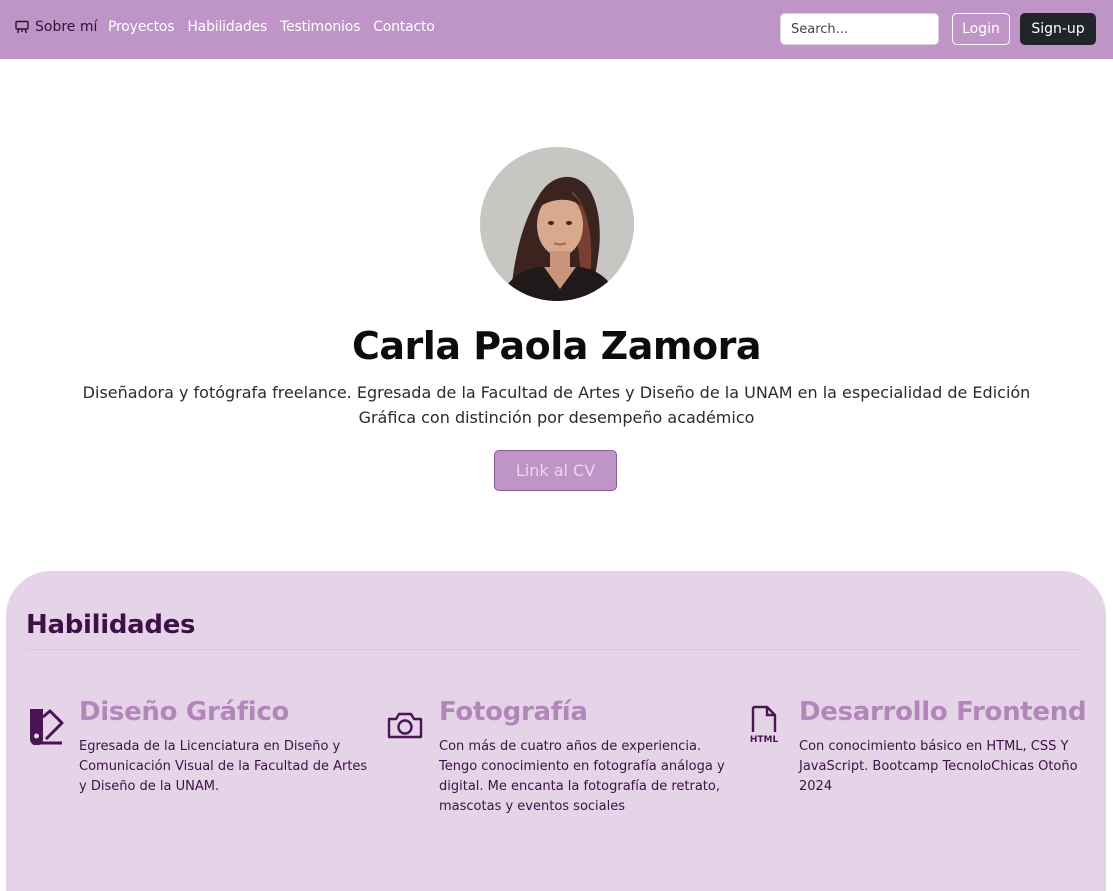  Describe the element at coordinates (66, 27) in the screenshot. I see `brand-label: Sobre mí` at that location.